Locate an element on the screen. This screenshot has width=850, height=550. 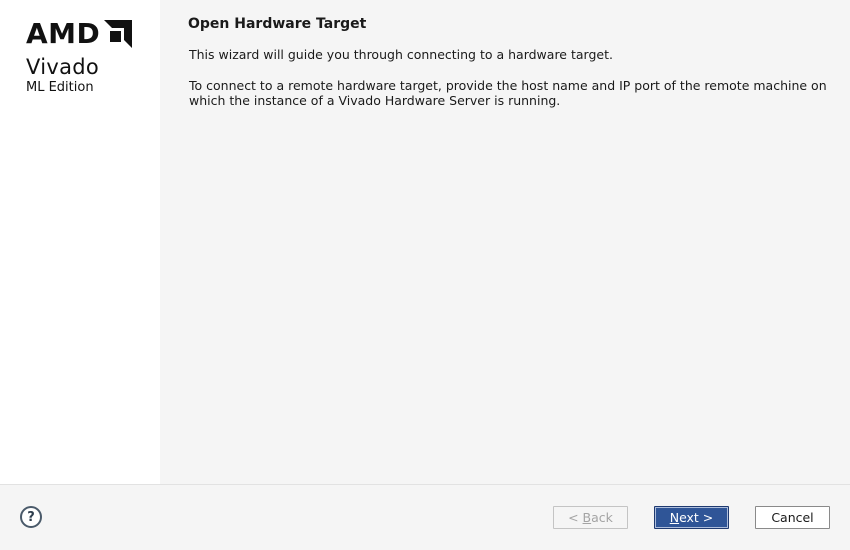
wizard-footer: ? < Back Next > Cancel is located at coordinates (425, 517).